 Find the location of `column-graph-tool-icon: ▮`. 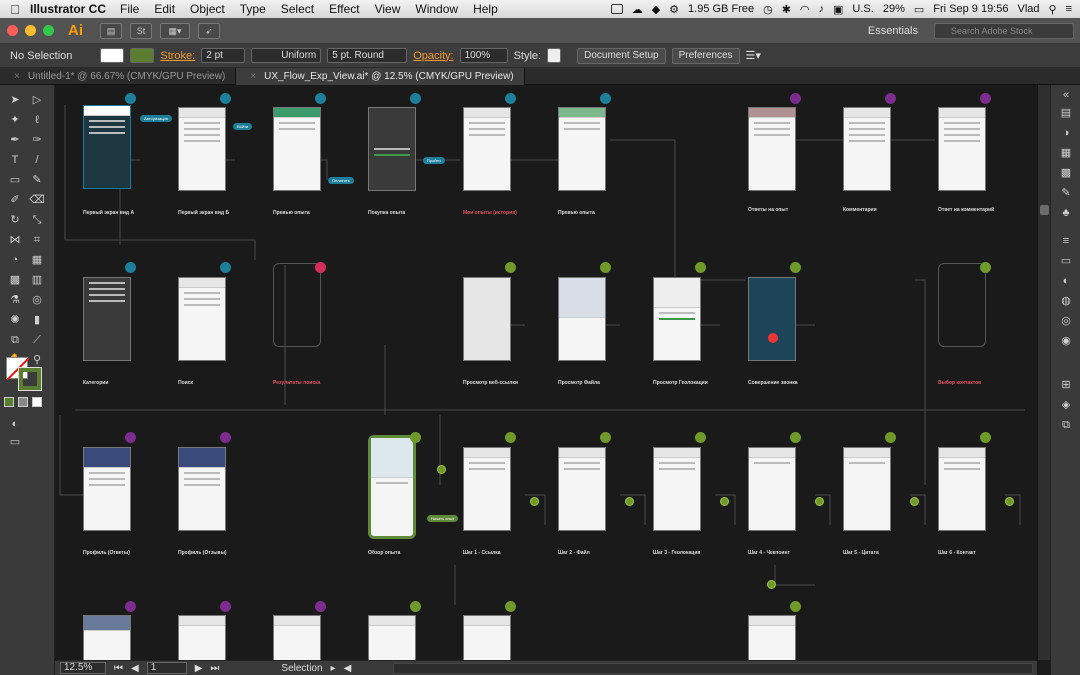

column-graph-tool-icon: ▮ is located at coordinates (37, 320).